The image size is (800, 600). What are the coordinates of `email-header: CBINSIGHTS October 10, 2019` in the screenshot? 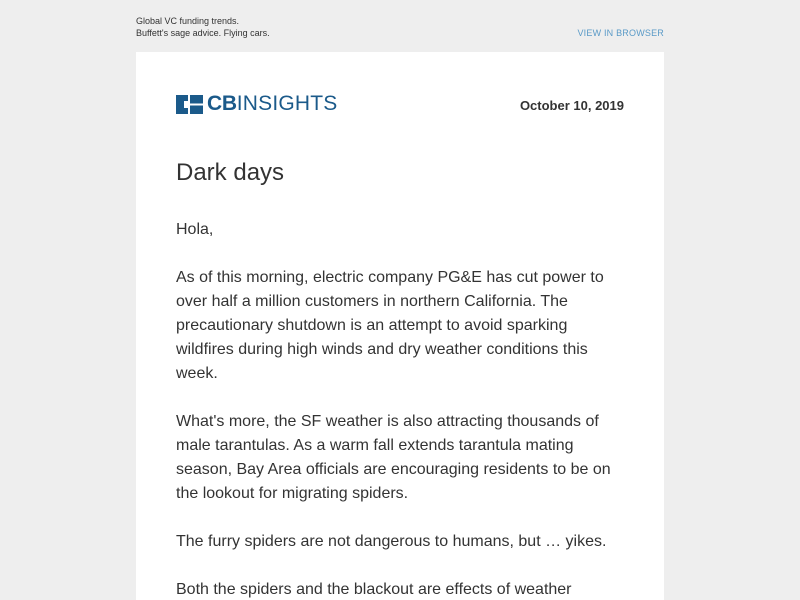 It's located at (400, 104).